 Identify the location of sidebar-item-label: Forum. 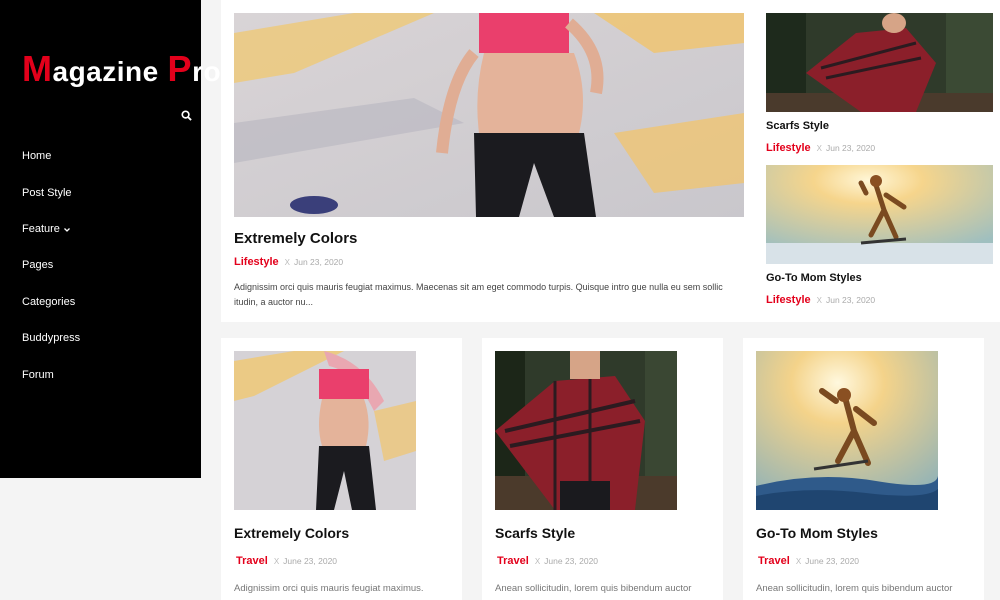
(38, 374).